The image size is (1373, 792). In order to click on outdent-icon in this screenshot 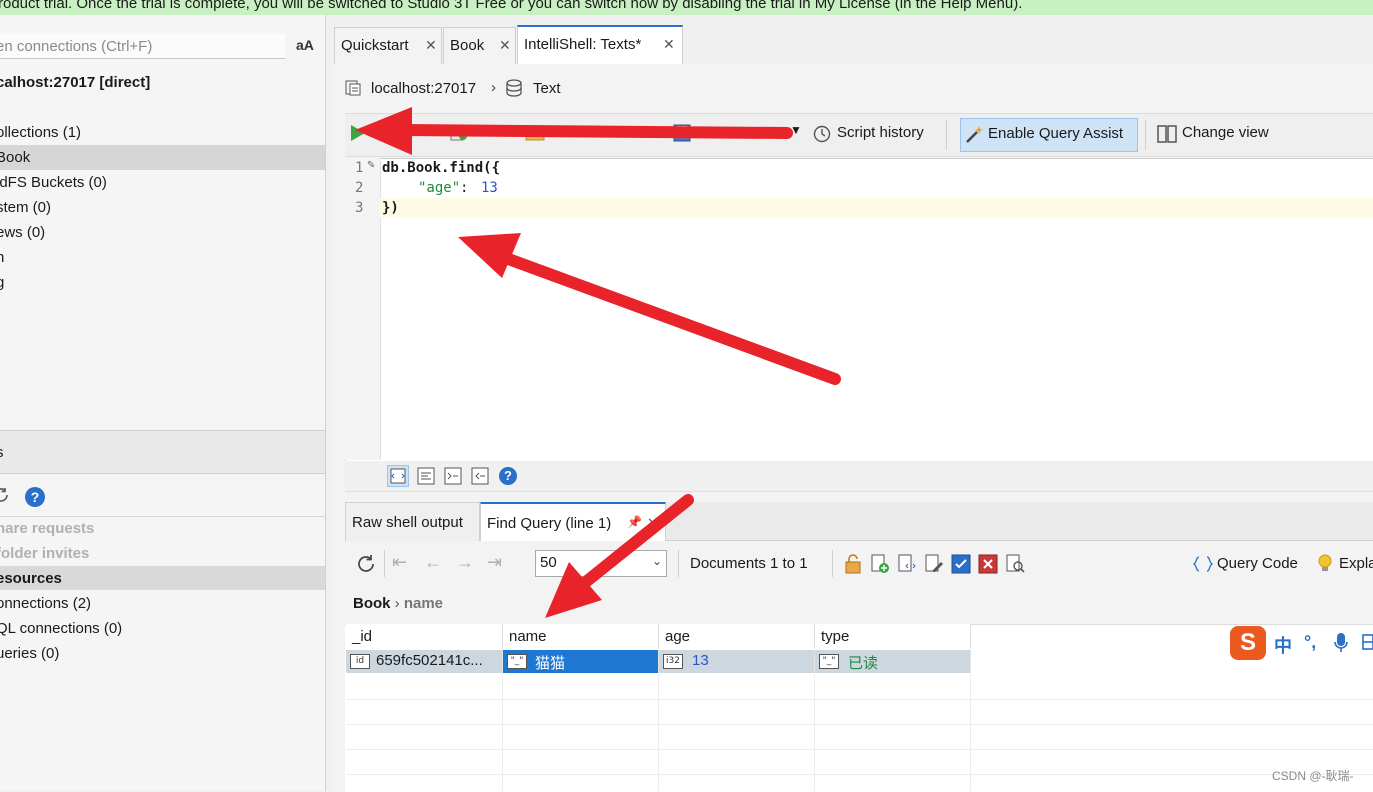, I will do `click(480, 478)`.